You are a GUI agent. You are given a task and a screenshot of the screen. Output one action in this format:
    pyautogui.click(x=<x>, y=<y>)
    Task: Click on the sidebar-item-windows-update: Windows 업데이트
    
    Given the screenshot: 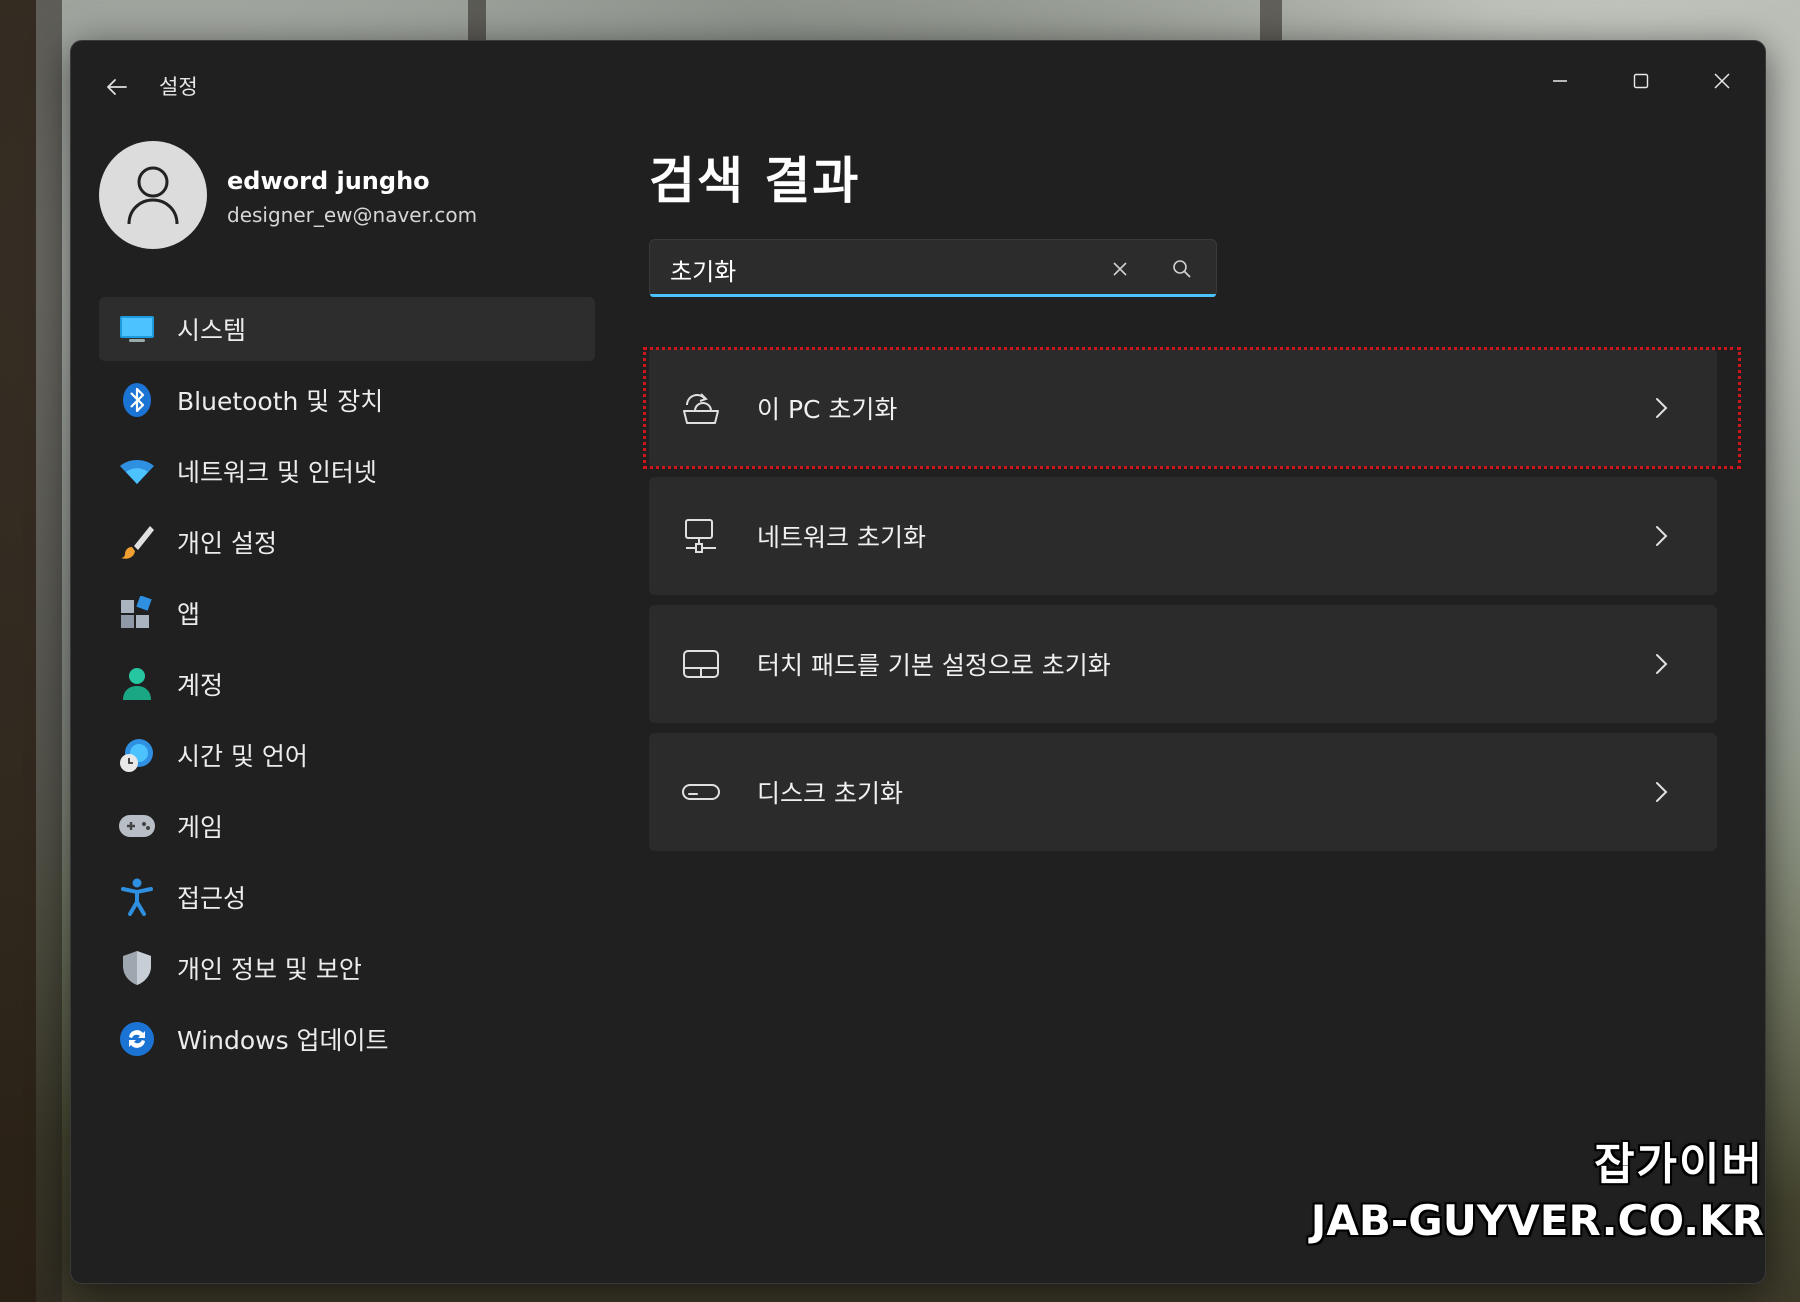 What is the action you would take?
    pyautogui.click(x=347, y=1039)
    